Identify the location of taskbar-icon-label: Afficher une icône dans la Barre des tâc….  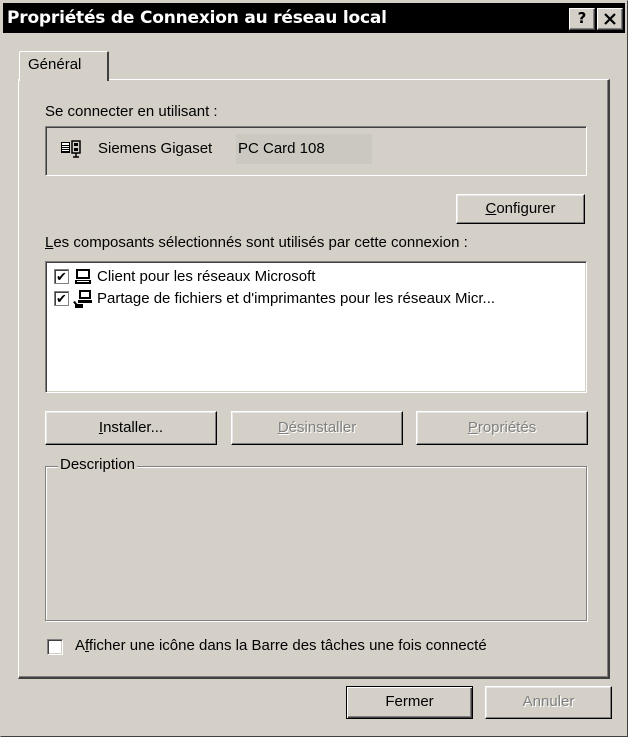
(281, 645).